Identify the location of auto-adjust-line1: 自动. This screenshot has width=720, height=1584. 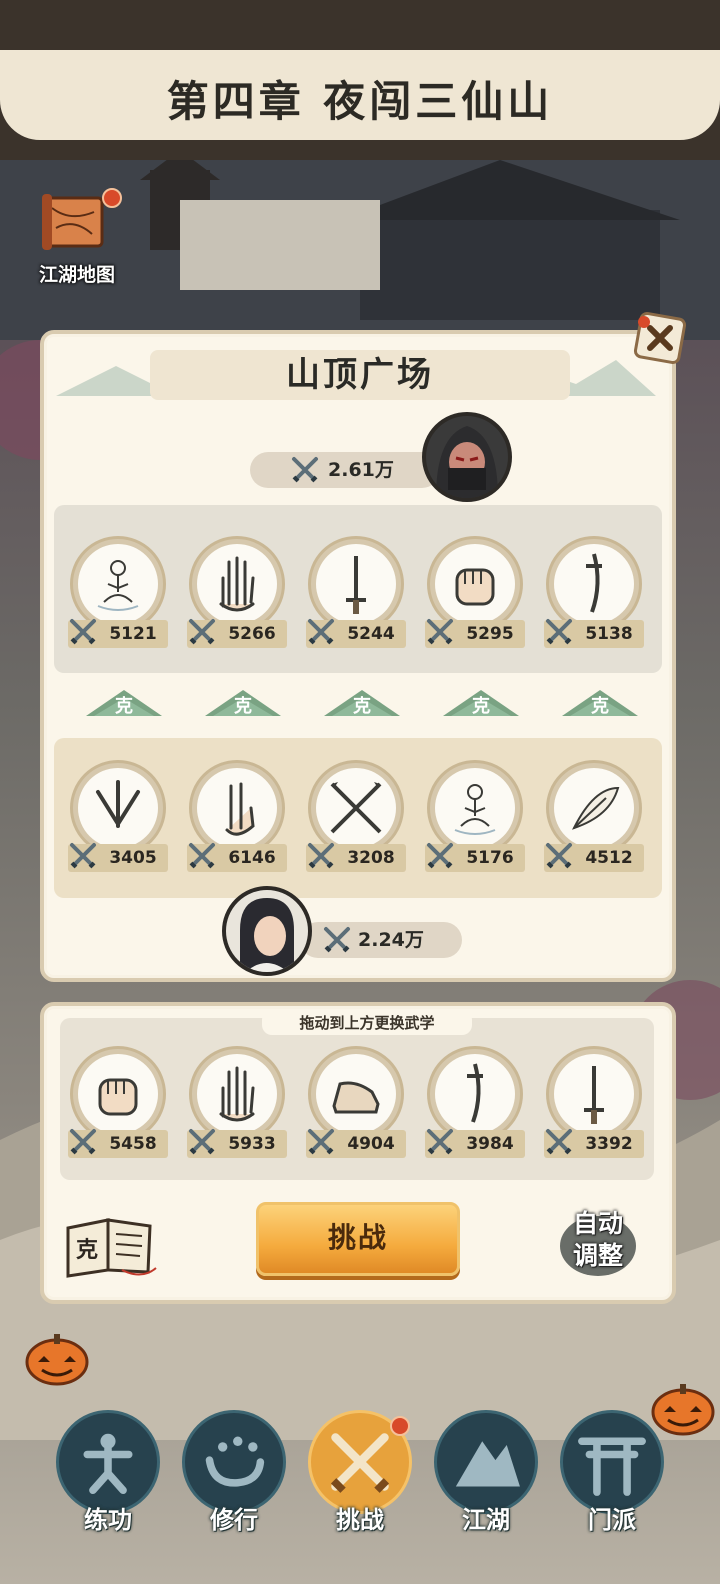
(597, 1223).